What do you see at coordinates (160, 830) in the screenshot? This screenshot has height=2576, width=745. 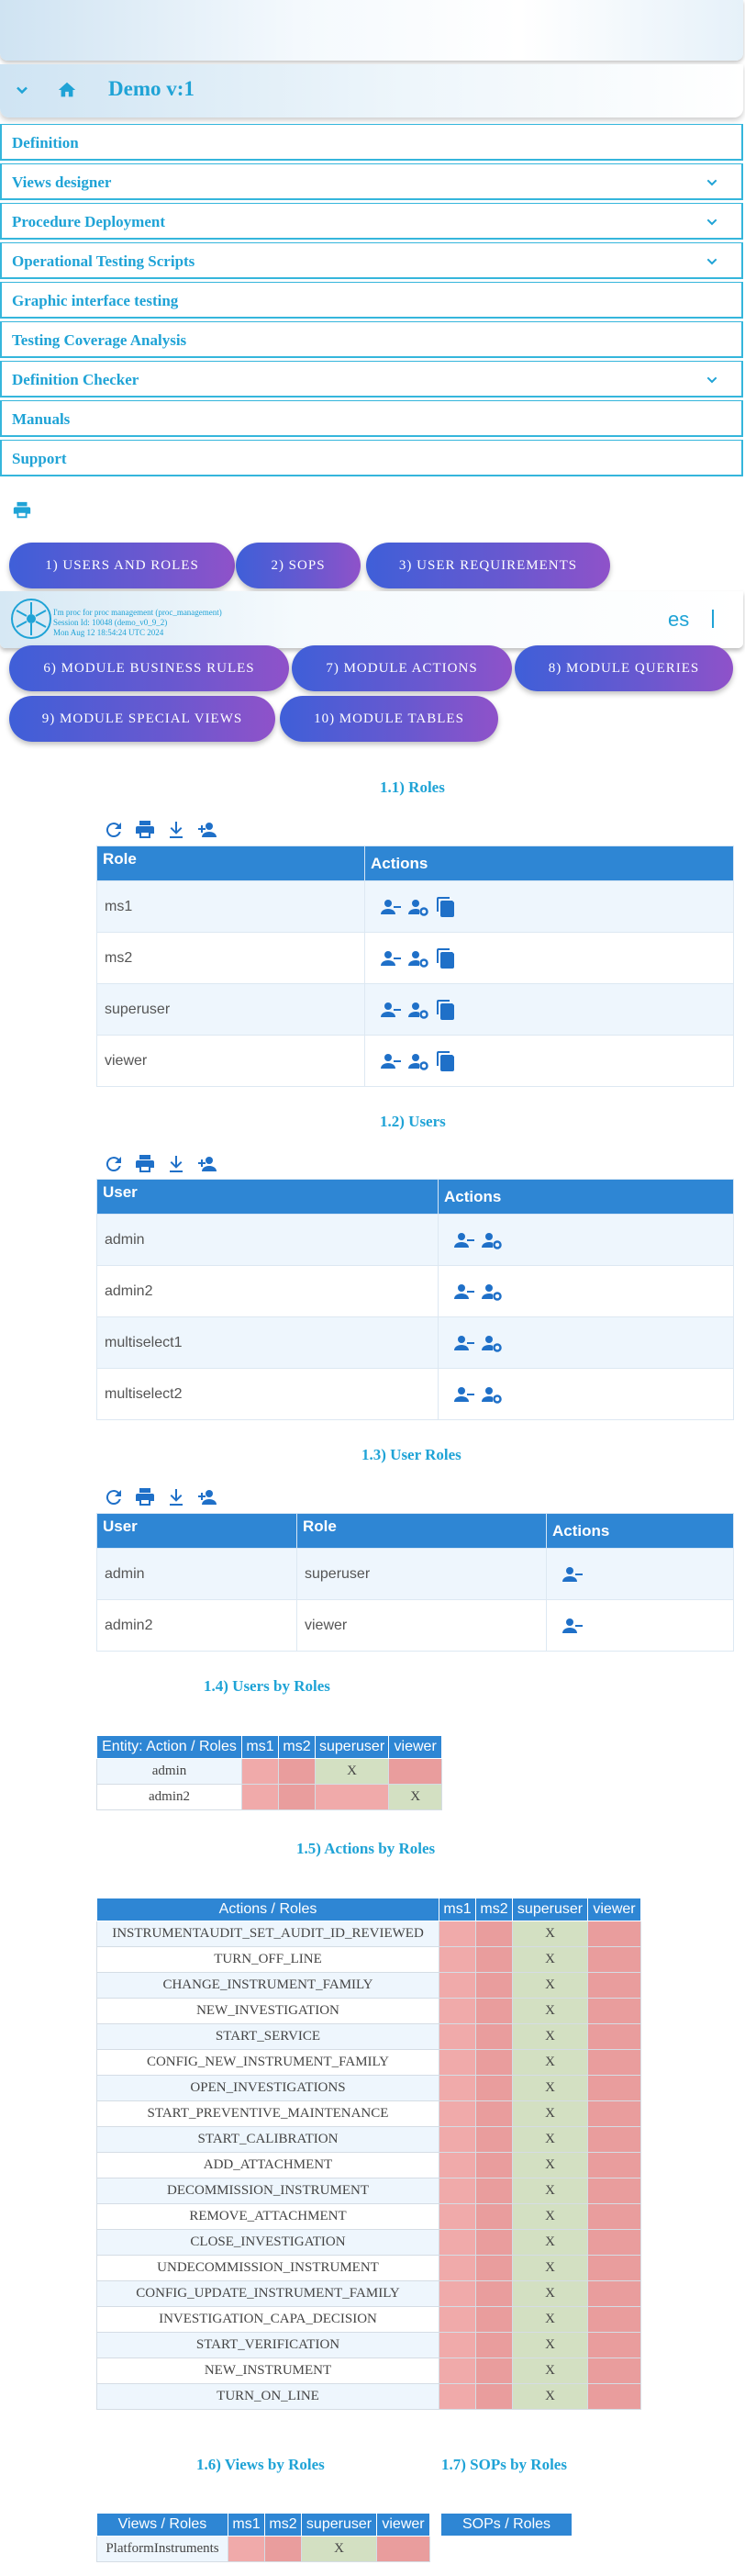 I see `roles-toolbar` at bounding box center [160, 830].